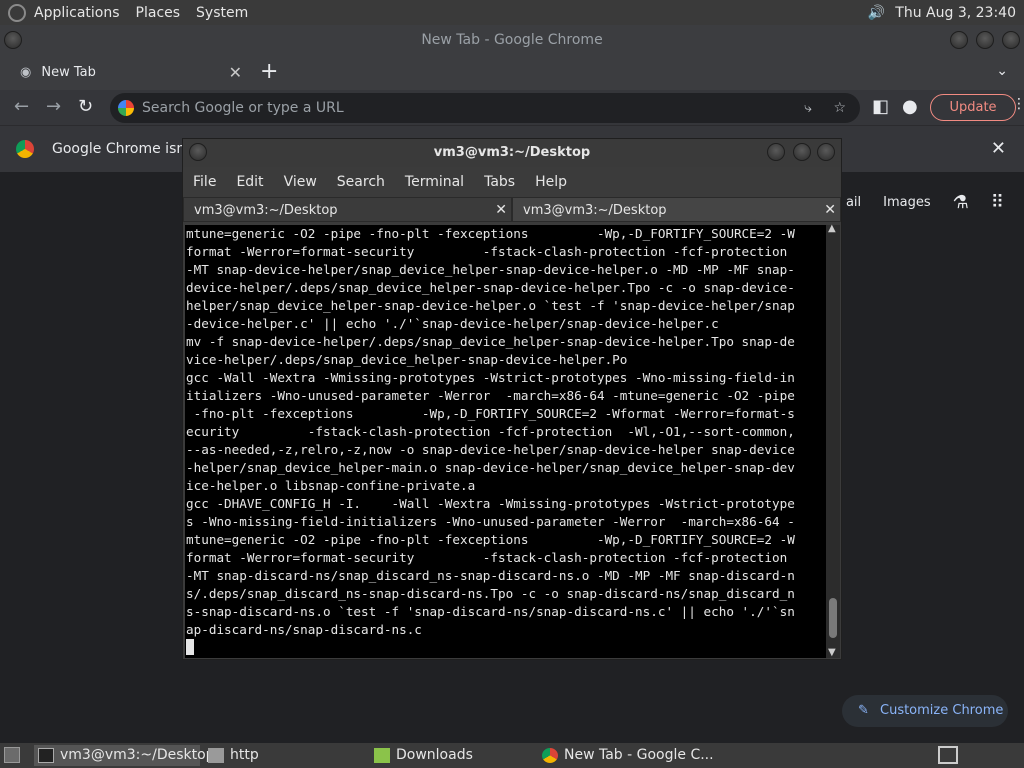  What do you see at coordinates (216, 755) in the screenshot?
I see `folder-icon` at bounding box center [216, 755].